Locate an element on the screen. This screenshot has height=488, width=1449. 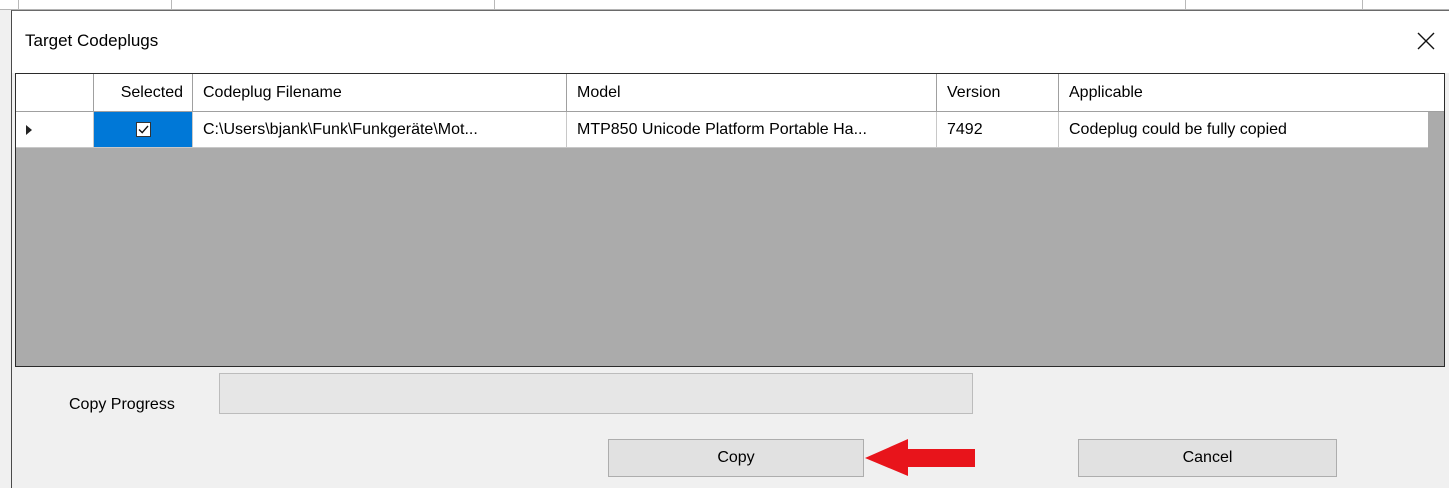
column-header-filename: Codeplug Filename is located at coordinates (380, 92).